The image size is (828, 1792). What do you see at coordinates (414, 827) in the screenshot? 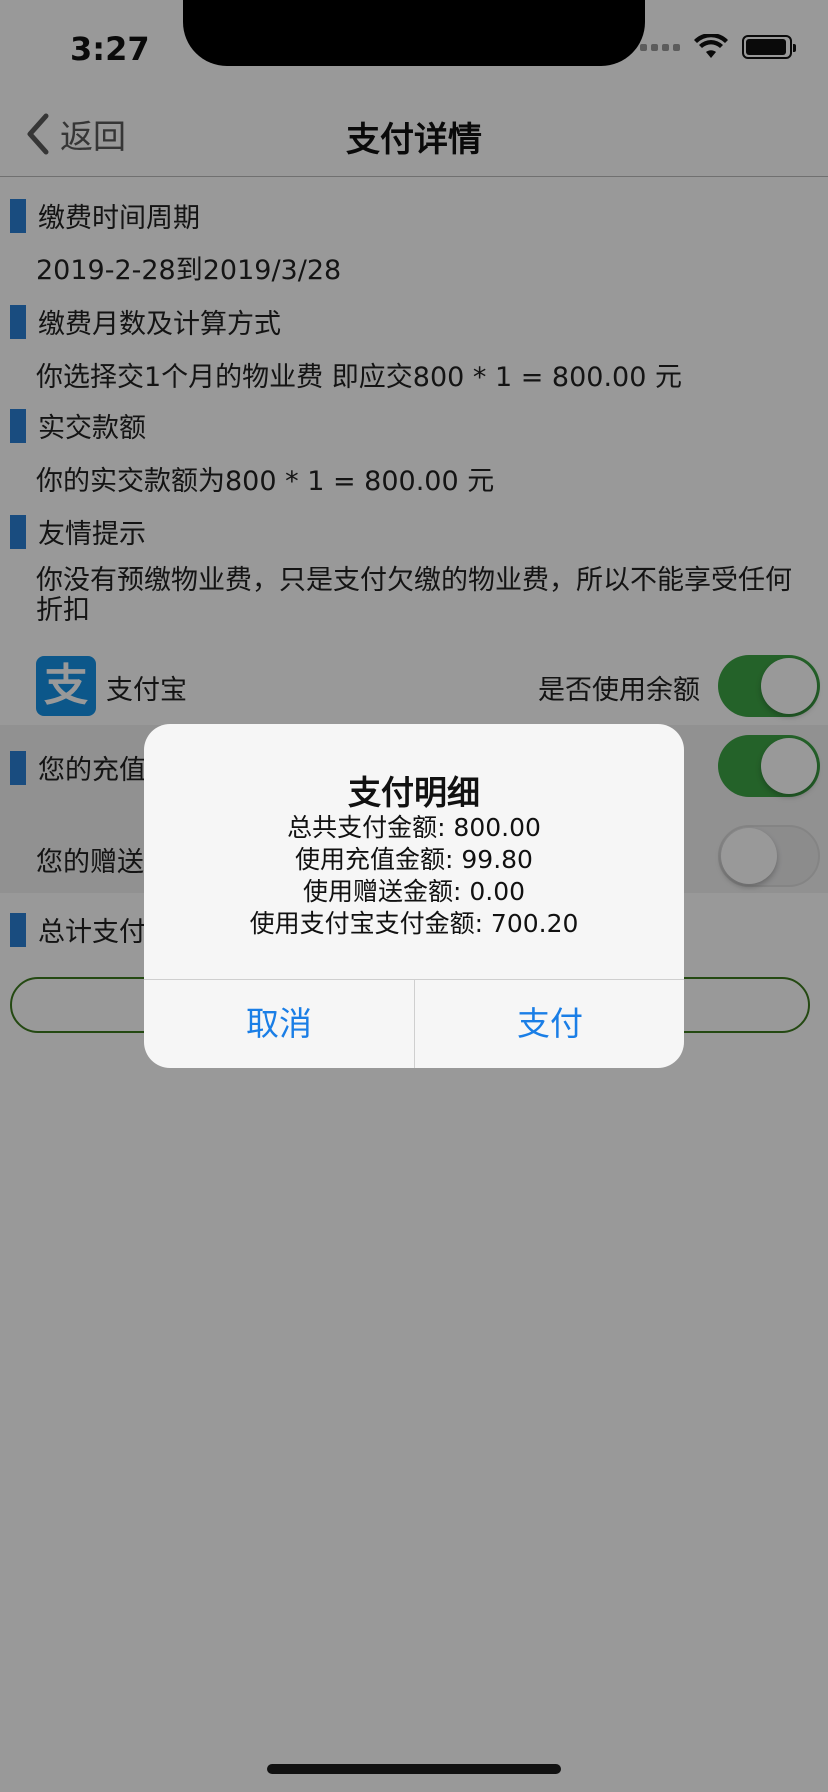
I see `alert-line-total: 总共支付金额: 800.00` at bounding box center [414, 827].